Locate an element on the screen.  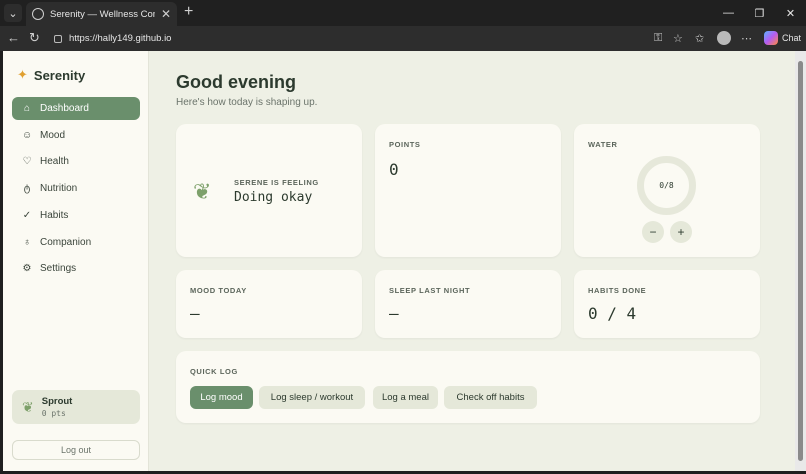
gear-icon: ⚙ is located at coordinates (27, 268).